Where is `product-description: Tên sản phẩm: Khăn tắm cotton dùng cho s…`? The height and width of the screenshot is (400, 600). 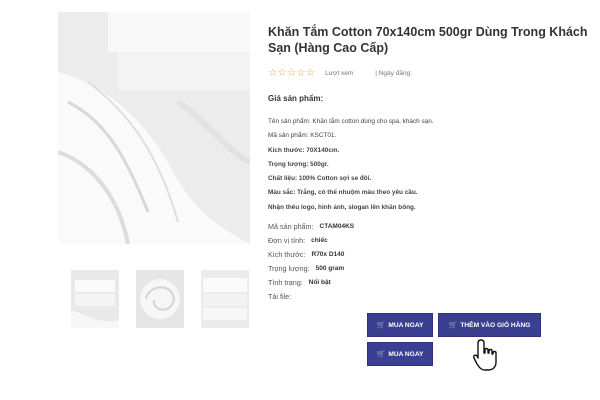 product-description: Tên sản phẩm: Khăn tắm cotton dùng cho s… is located at coordinates (428, 165).